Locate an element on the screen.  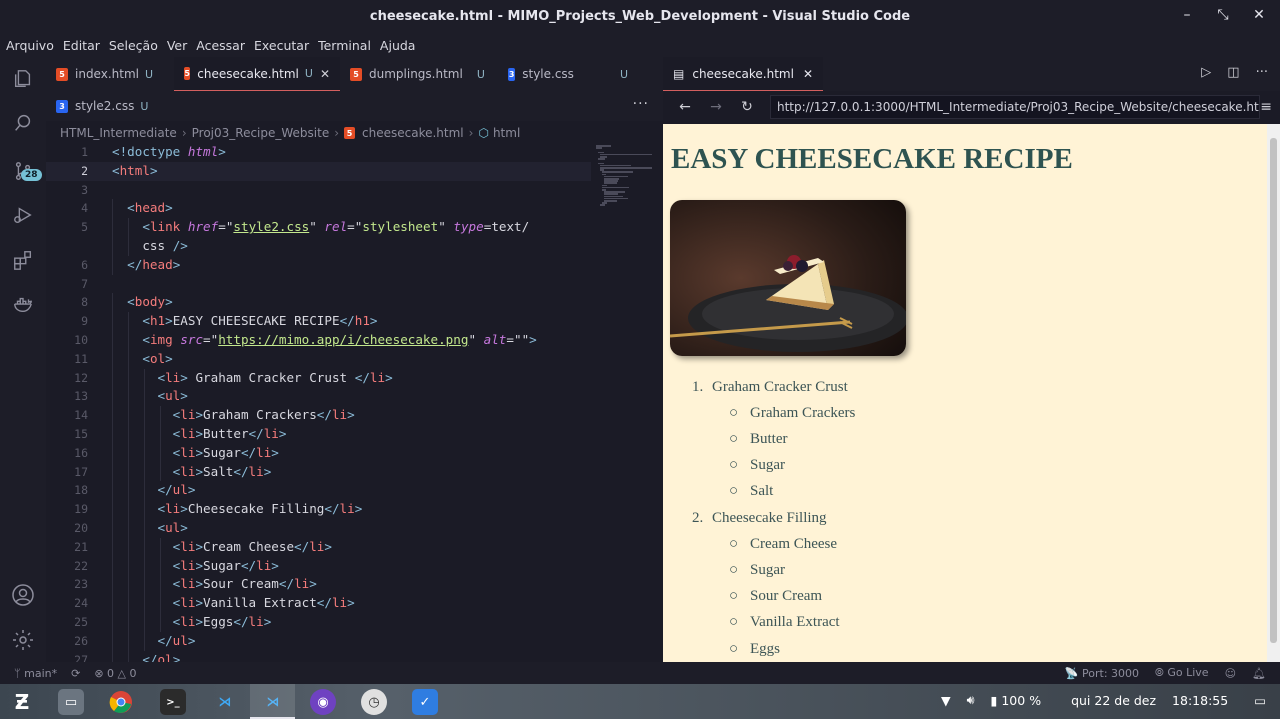
run-debug-icon is located at coordinates (23, 215).